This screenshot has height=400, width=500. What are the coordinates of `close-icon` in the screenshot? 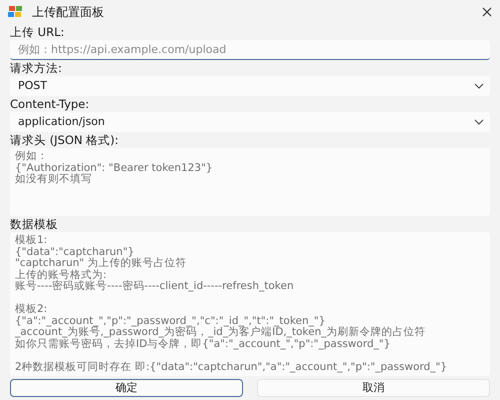 It's located at (487, 12).